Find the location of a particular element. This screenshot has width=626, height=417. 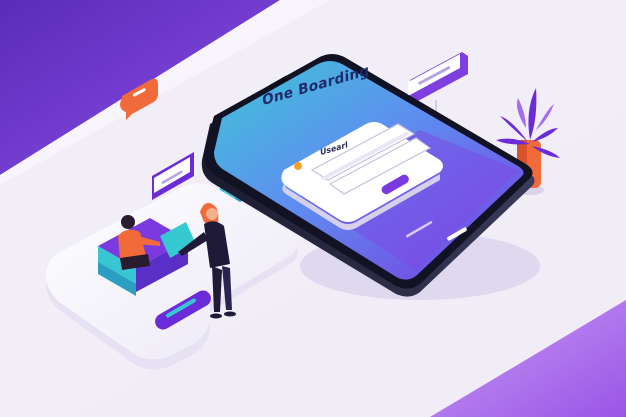

login-card-dot is located at coordinates (298, 166).